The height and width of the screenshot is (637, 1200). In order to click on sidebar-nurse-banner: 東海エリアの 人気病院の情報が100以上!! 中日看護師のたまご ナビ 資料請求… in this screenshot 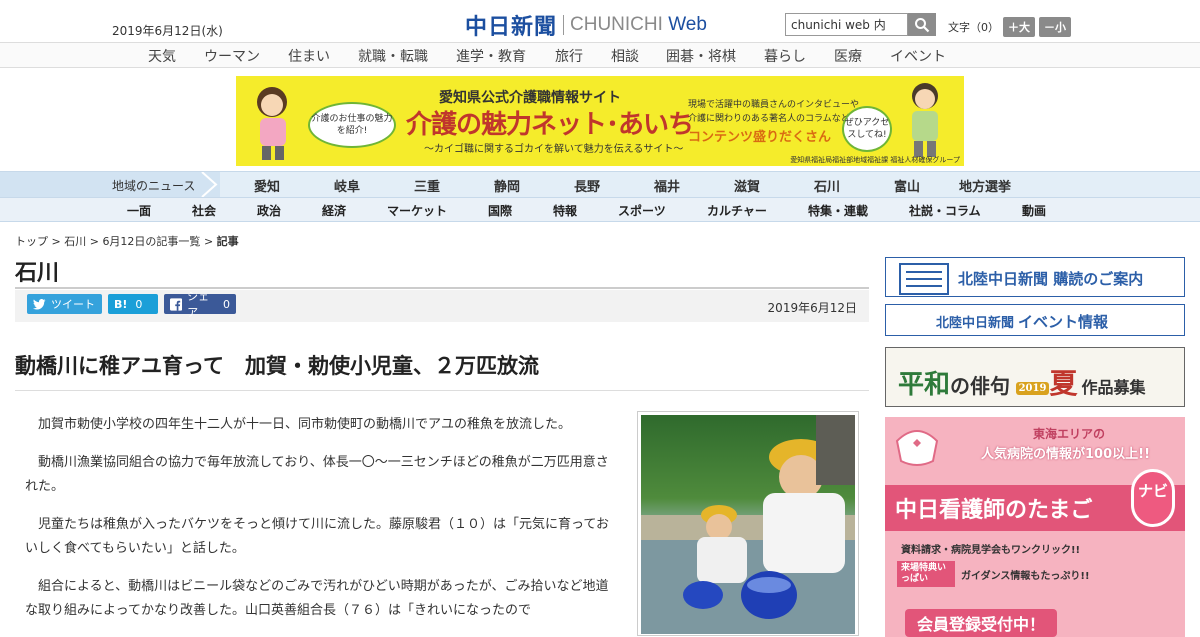, I will do `click(1035, 527)`.